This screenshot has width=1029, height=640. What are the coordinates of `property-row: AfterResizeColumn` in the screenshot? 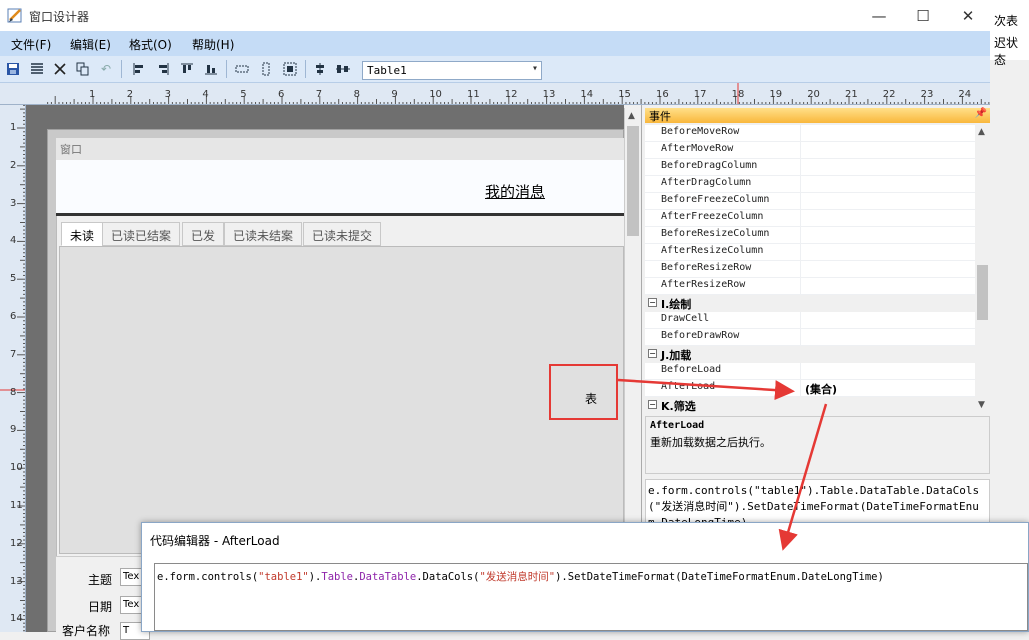 It's located at (810, 252).